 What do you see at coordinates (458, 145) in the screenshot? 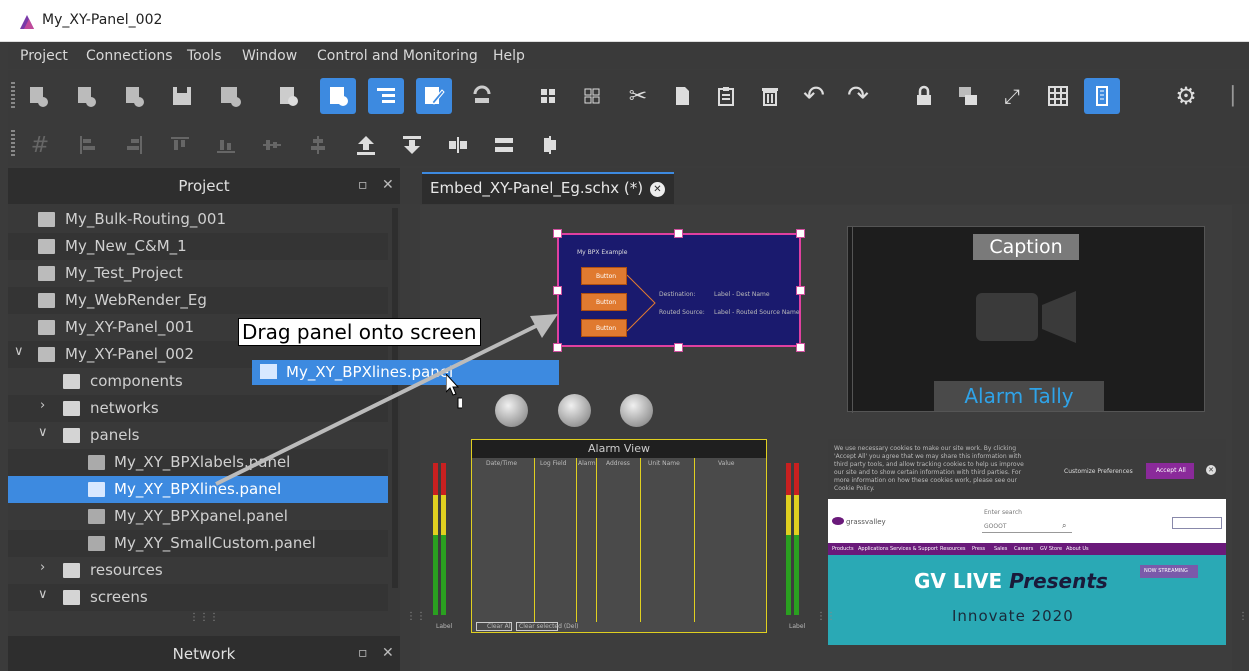
I see `space-horizontal-icon` at bounding box center [458, 145].